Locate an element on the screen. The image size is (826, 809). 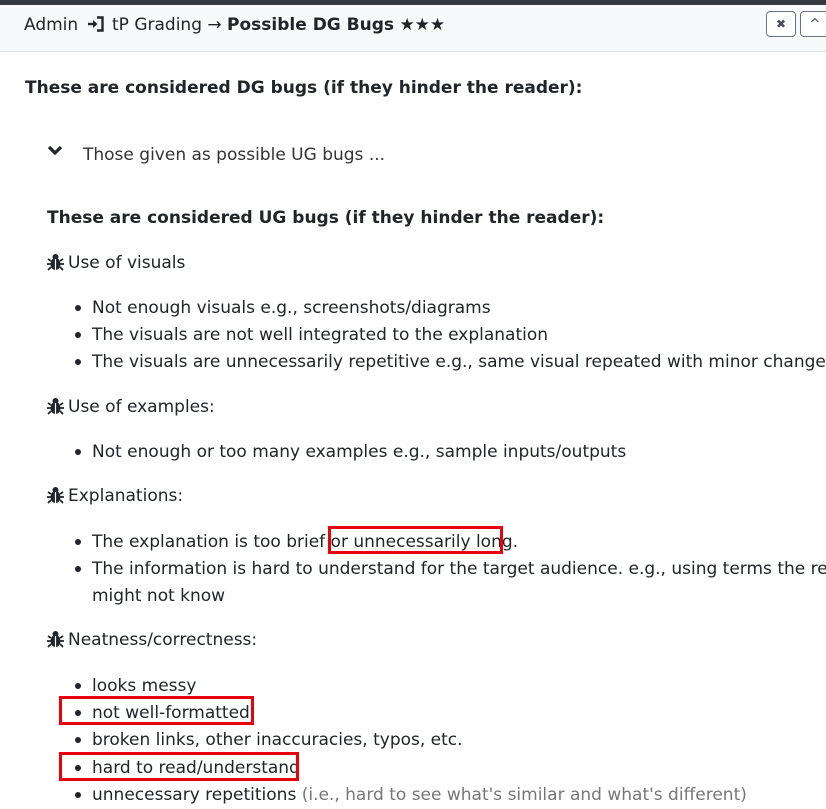
breadcrumb: Admin tP Grading → Possible DG Bugs ★★★ is located at coordinates (234, 26).